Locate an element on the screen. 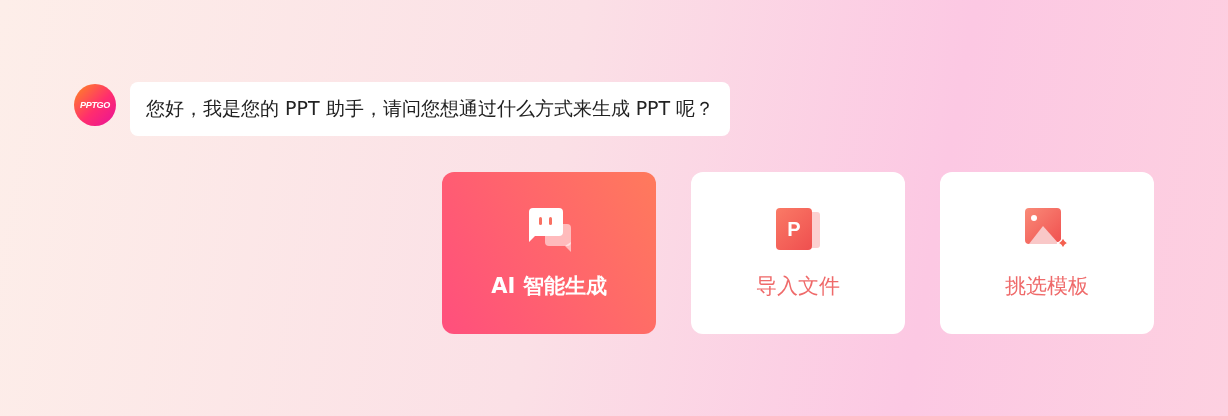 Image resolution: width=1228 pixels, height=416 pixels. option-card: AI 智能生成 is located at coordinates (549, 253).